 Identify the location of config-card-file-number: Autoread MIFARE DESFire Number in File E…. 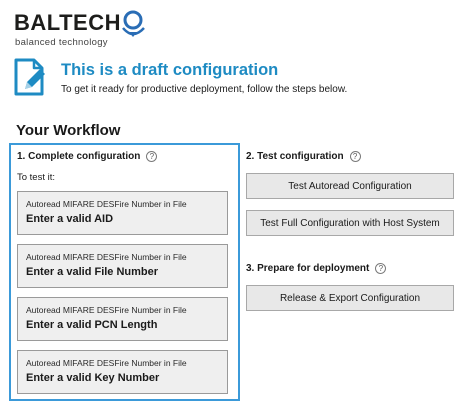
(122, 266).